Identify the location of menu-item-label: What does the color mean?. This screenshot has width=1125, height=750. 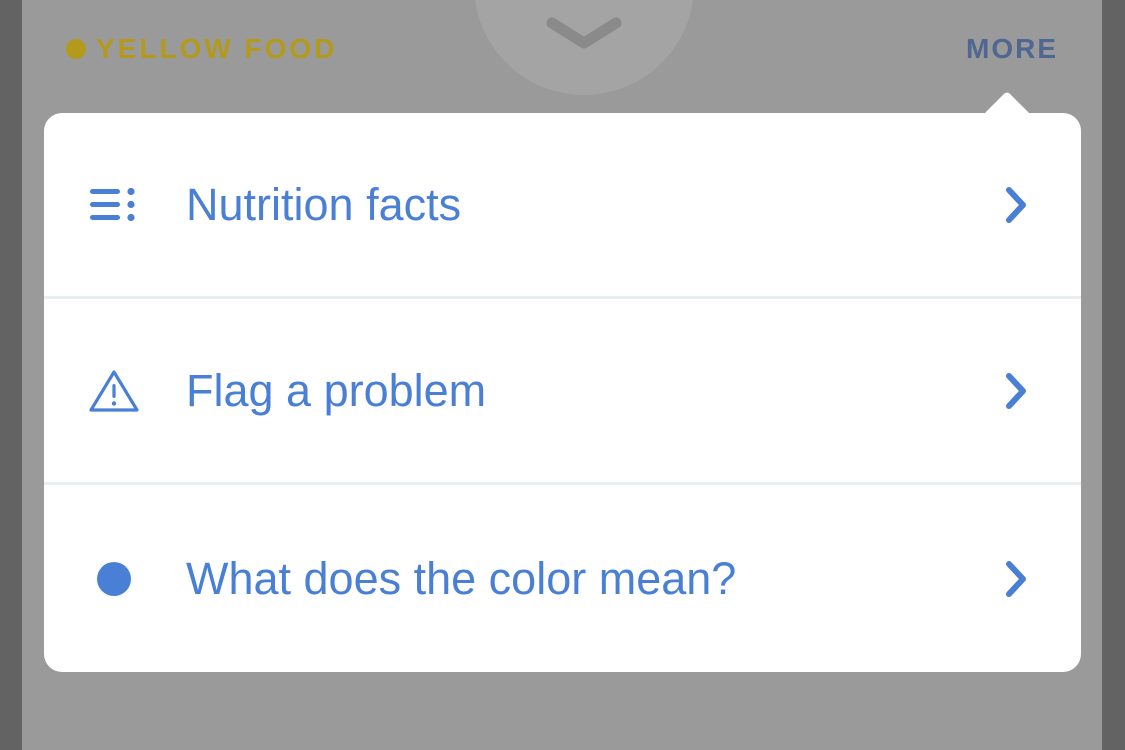
(461, 578).